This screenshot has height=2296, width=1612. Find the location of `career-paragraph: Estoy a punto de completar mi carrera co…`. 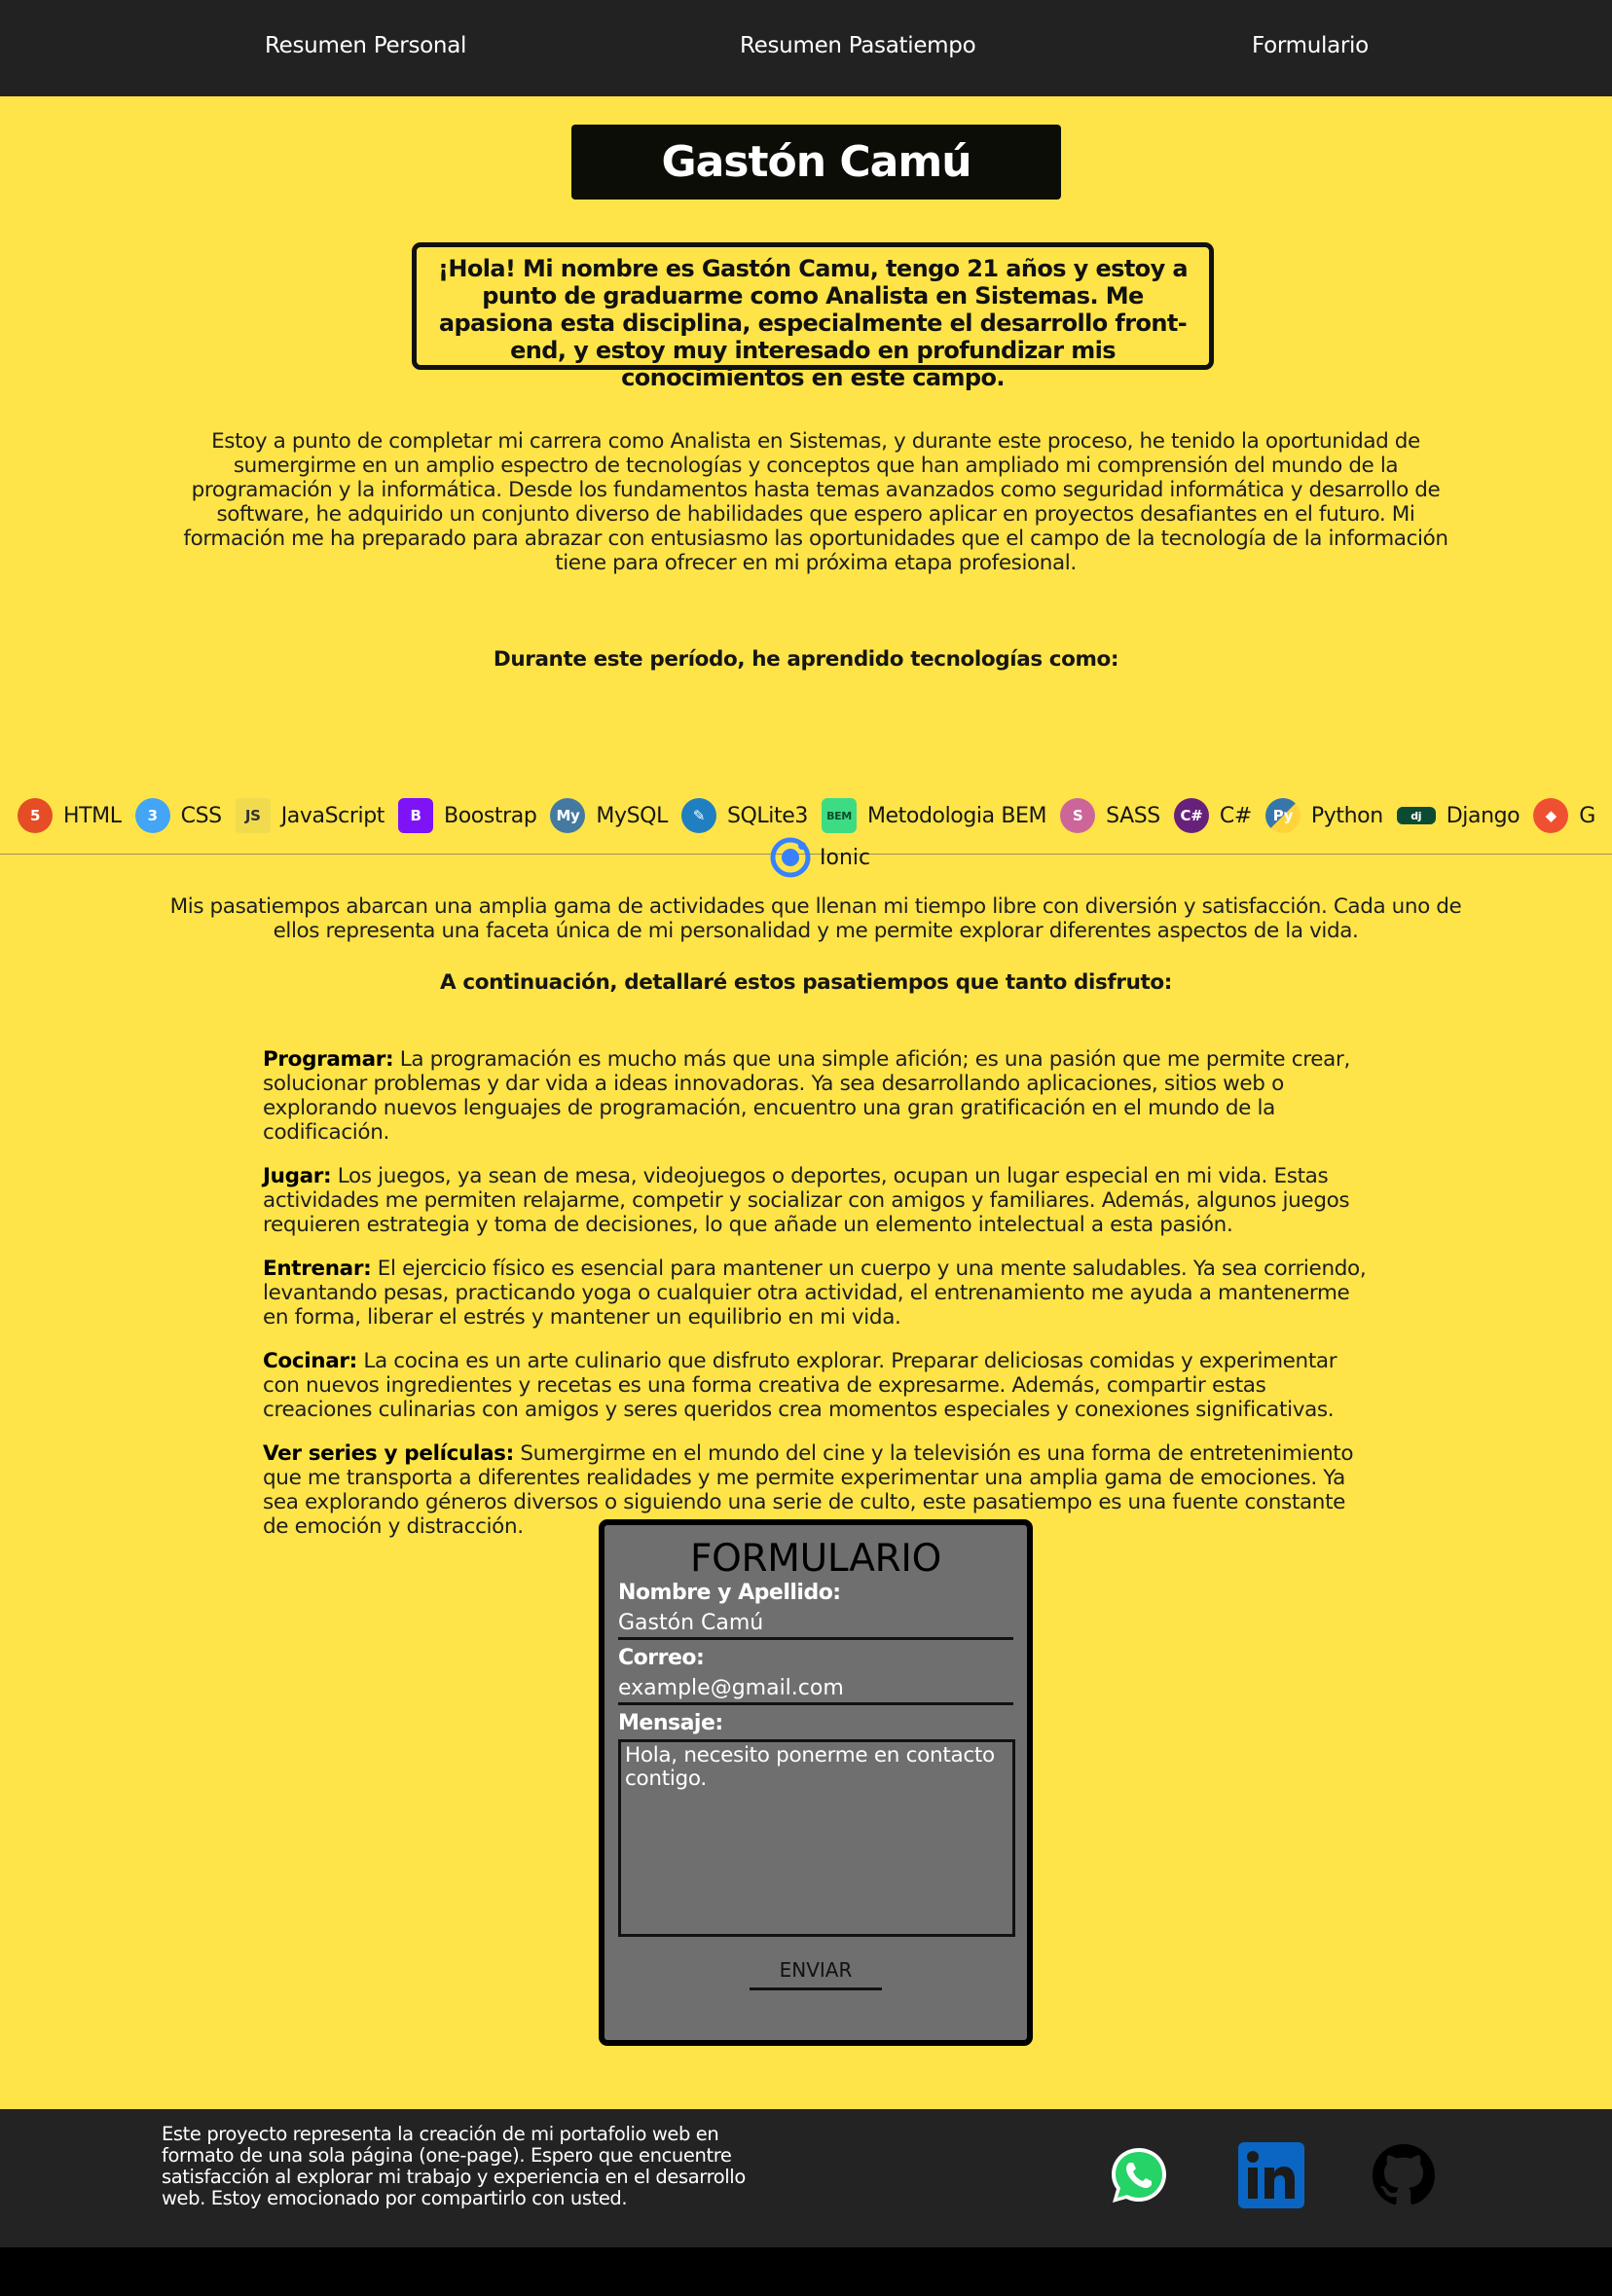

career-paragraph: Estoy a punto de completar mi carrera co… is located at coordinates (815, 502).